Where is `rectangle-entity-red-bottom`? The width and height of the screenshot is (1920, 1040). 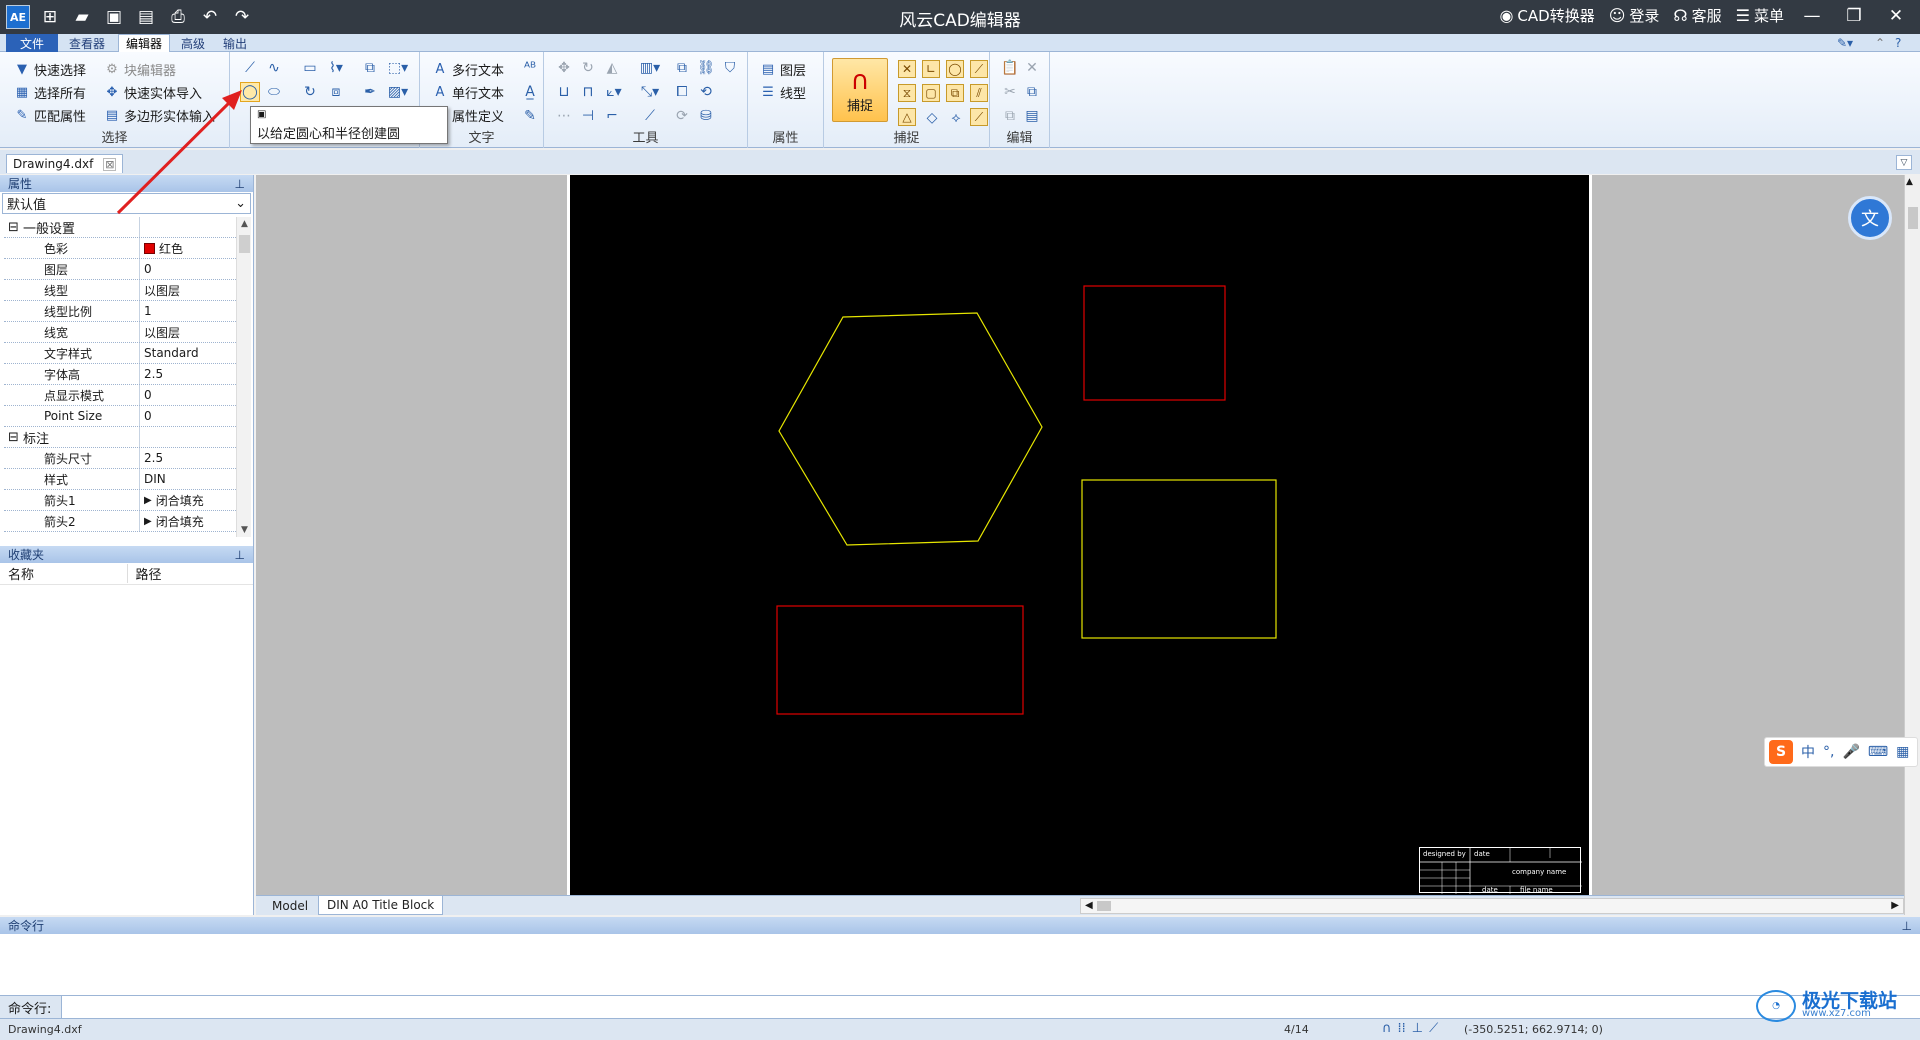 rectangle-entity-red-bottom is located at coordinates (900, 660).